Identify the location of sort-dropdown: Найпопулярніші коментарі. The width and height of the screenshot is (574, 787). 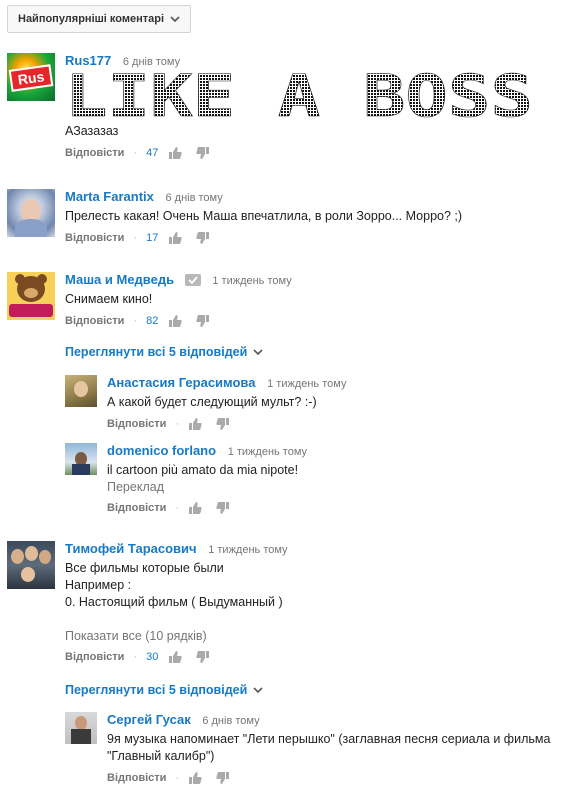
(99, 19).